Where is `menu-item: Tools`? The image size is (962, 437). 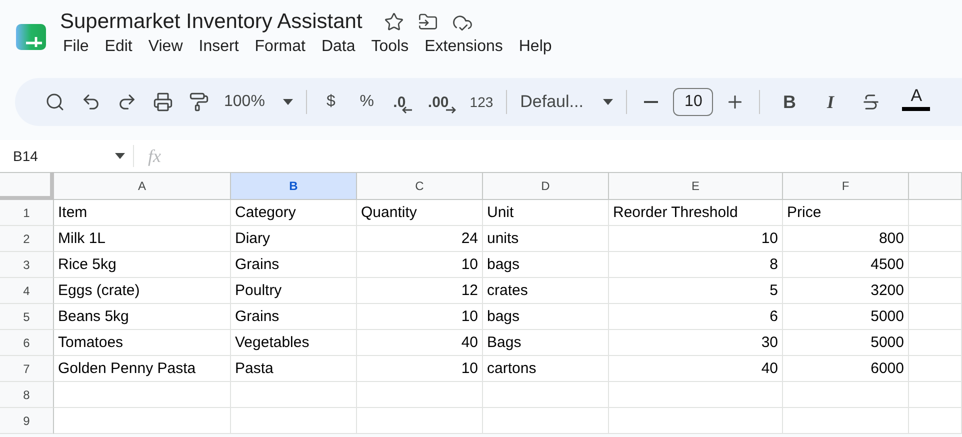 menu-item: Tools is located at coordinates (392, 47).